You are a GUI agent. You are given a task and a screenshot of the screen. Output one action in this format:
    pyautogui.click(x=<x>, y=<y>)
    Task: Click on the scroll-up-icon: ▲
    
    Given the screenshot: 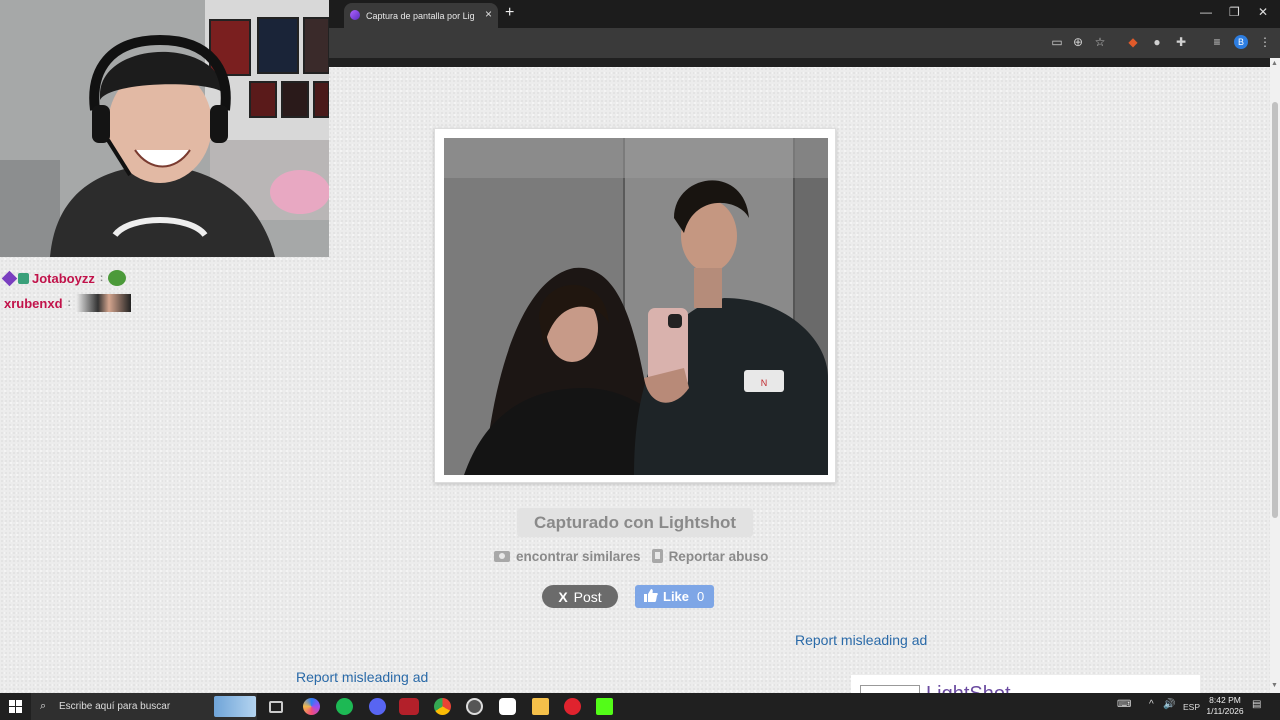 What is the action you would take?
    pyautogui.click(x=1274, y=63)
    